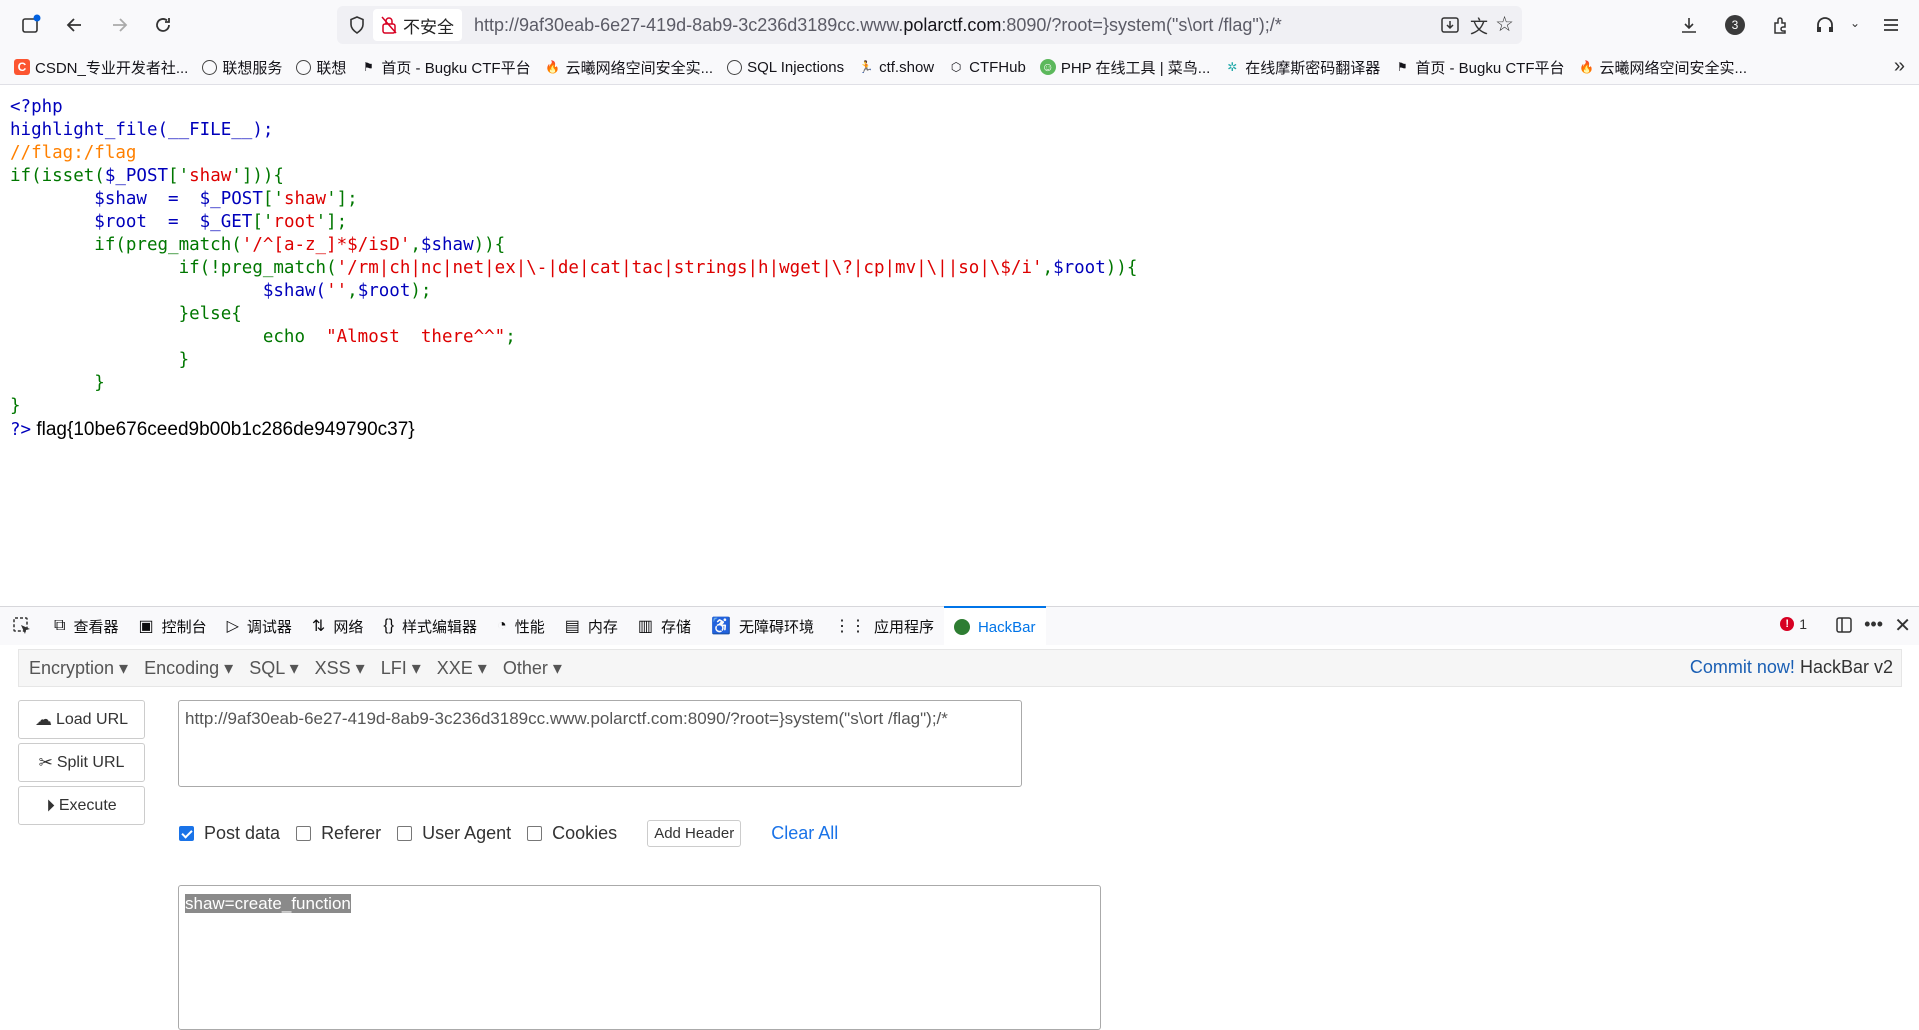 The height and width of the screenshot is (1030, 1919). What do you see at coordinates (338, 833) in the screenshot?
I see `referer-checkbox: Referer` at bounding box center [338, 833].